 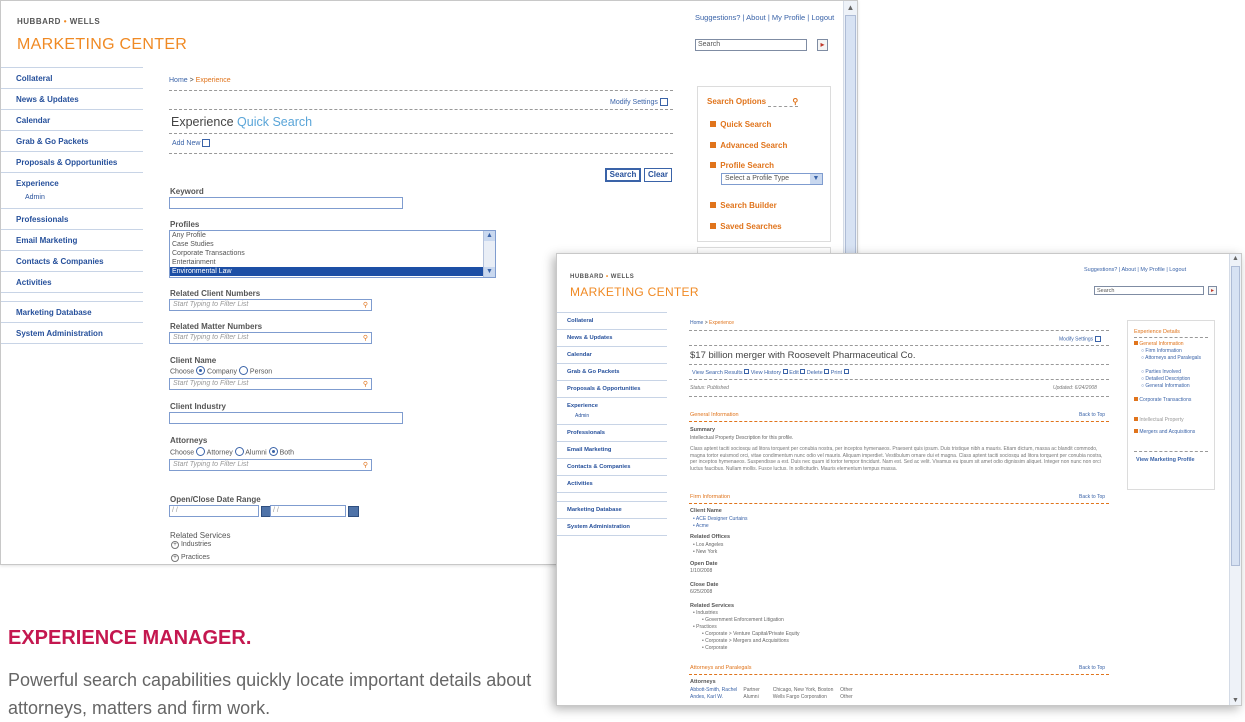 What do you see at coordinates (1159, 420) in the screenshot?
I see `details-ip: Intellectual Property` at bounding box center [1159, 420].